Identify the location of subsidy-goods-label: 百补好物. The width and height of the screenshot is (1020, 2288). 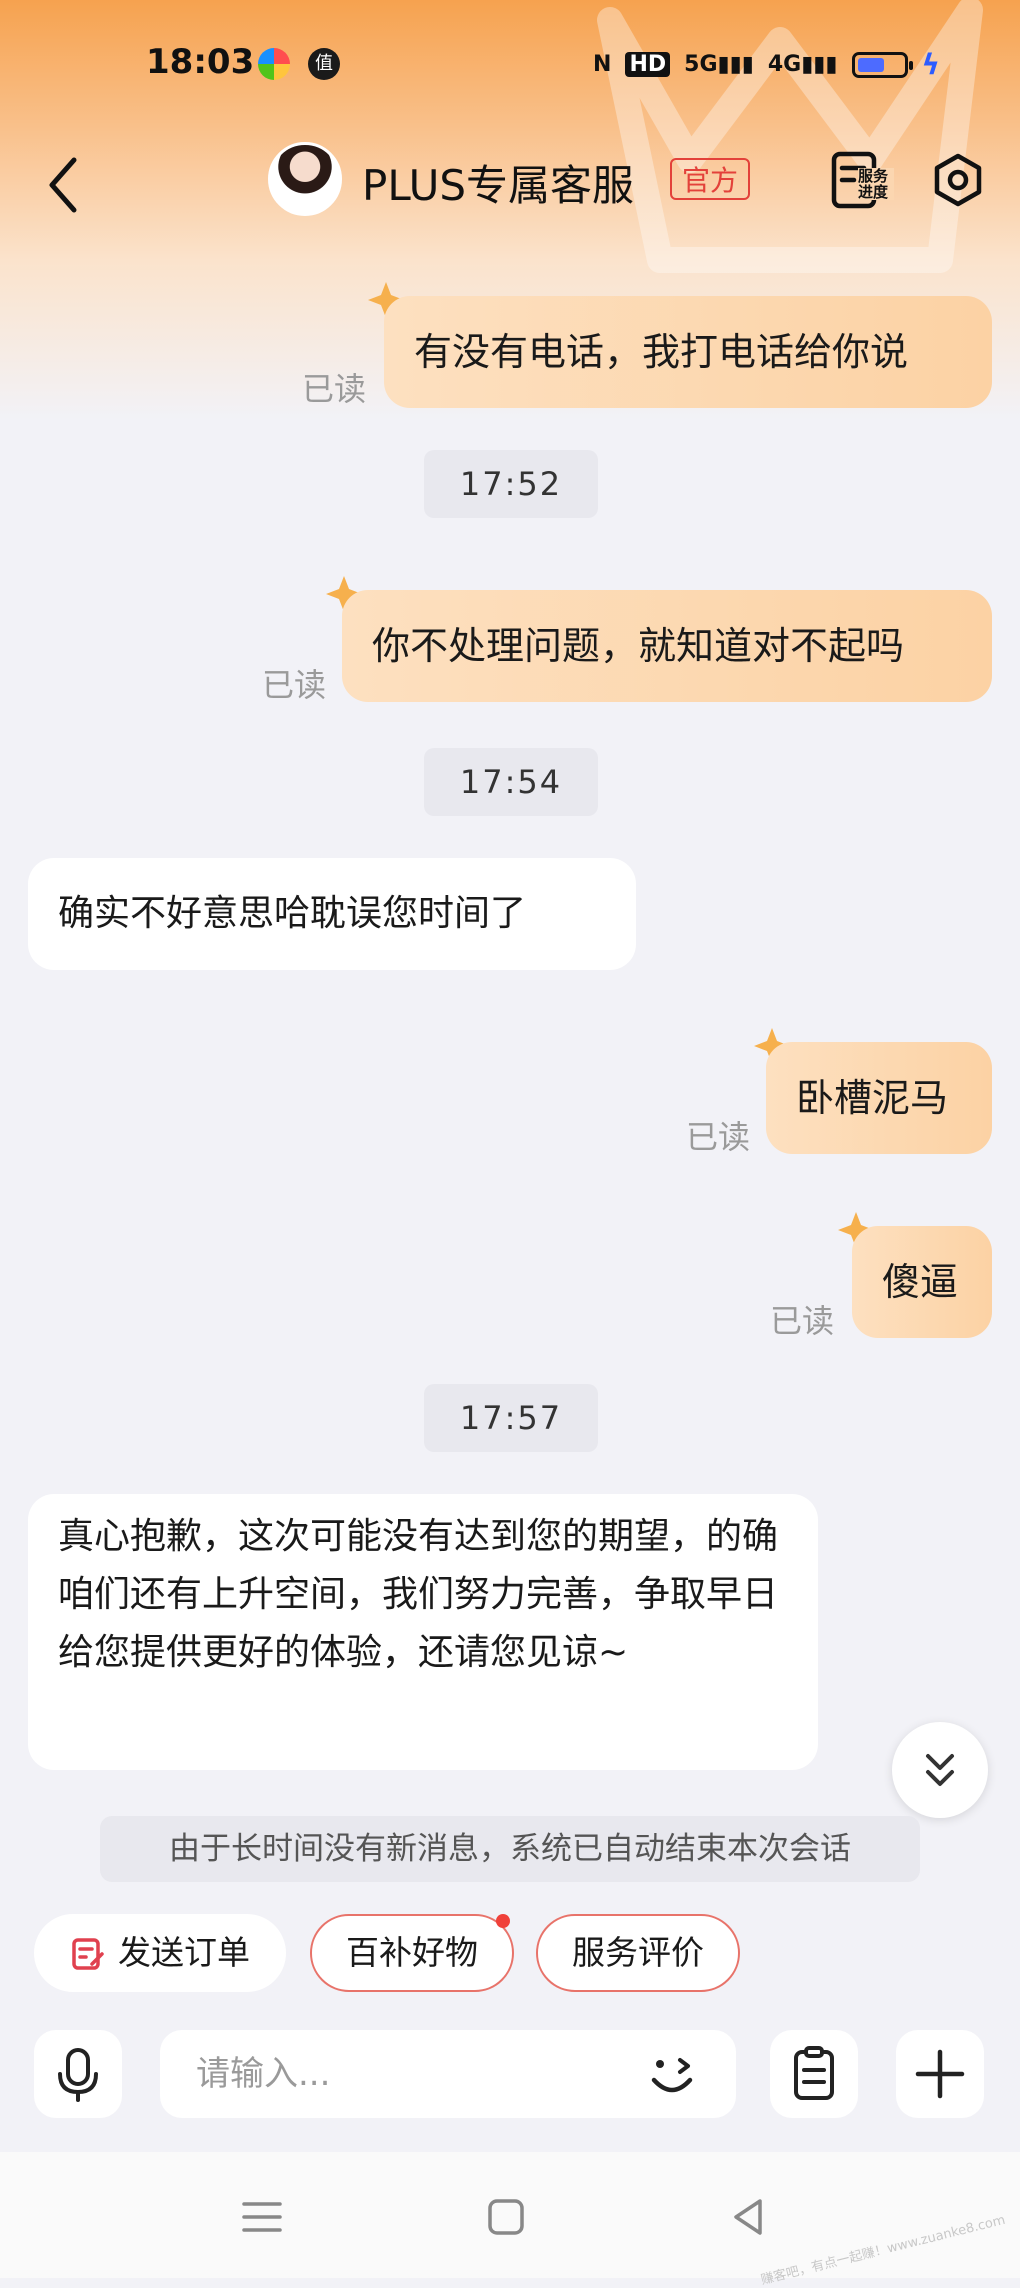
(412, 1952).